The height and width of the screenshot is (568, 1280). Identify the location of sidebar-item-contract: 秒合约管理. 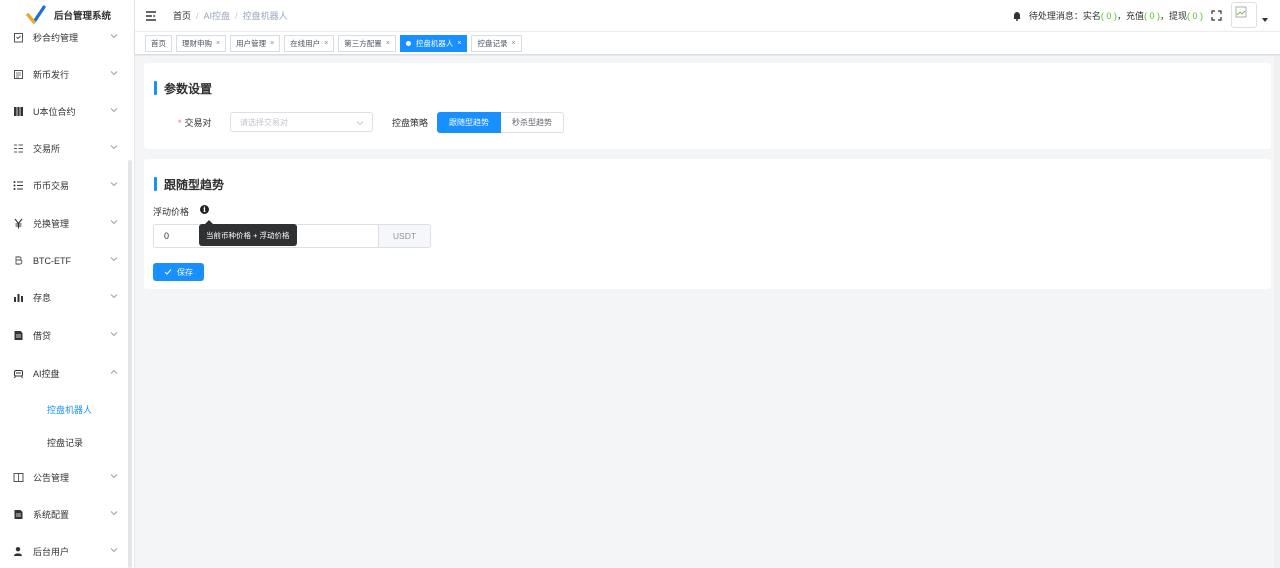
(65, 37).